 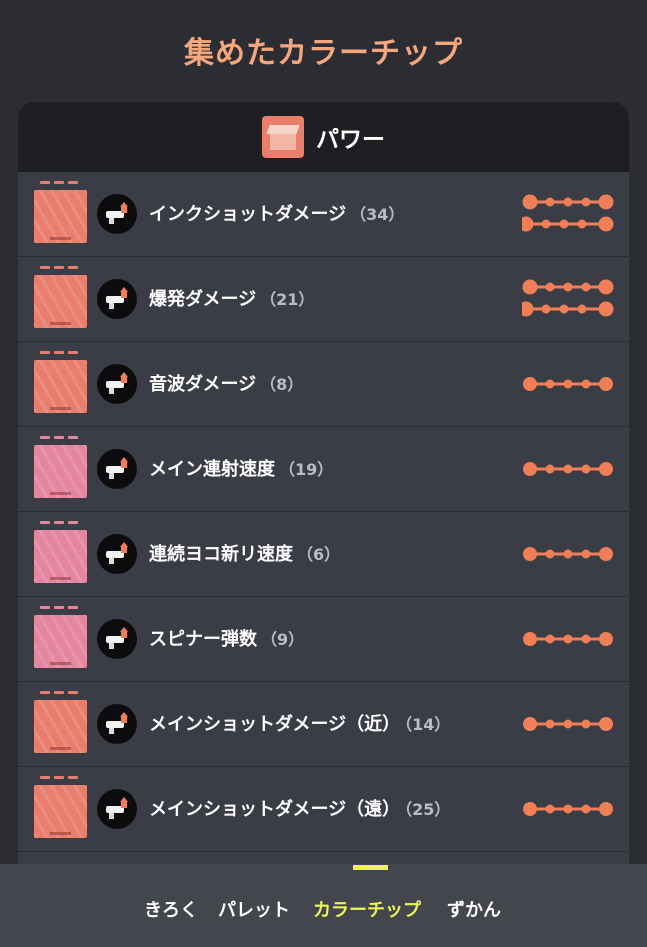 What do you see at coordinates (427, 724) in the screenshot?
I see `ability-count: （14）` at bounding box center [427, 724].